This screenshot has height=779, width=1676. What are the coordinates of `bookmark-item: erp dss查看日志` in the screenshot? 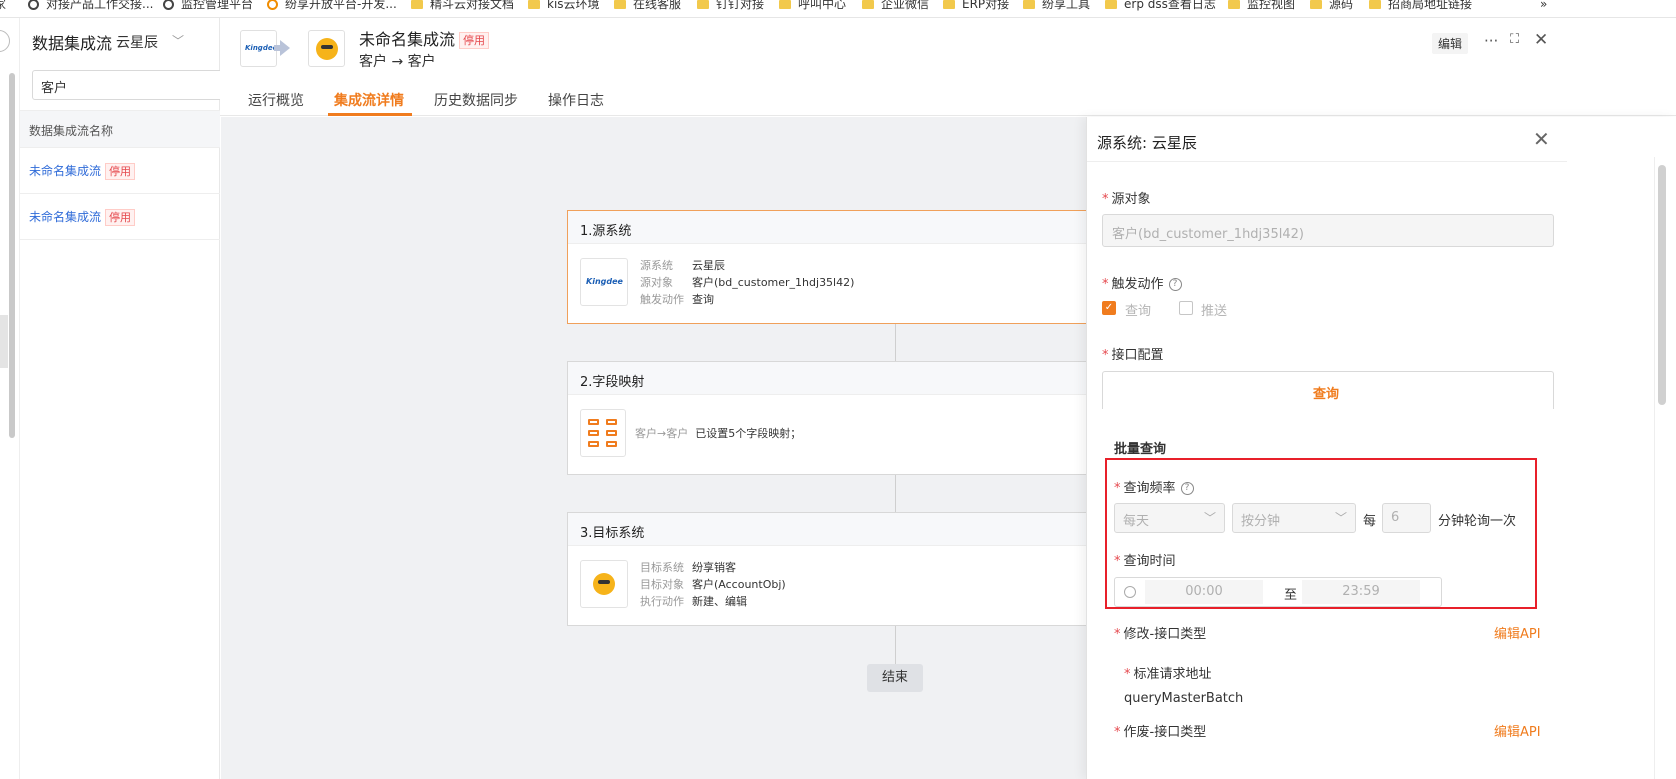 It's located at (1160, 6).